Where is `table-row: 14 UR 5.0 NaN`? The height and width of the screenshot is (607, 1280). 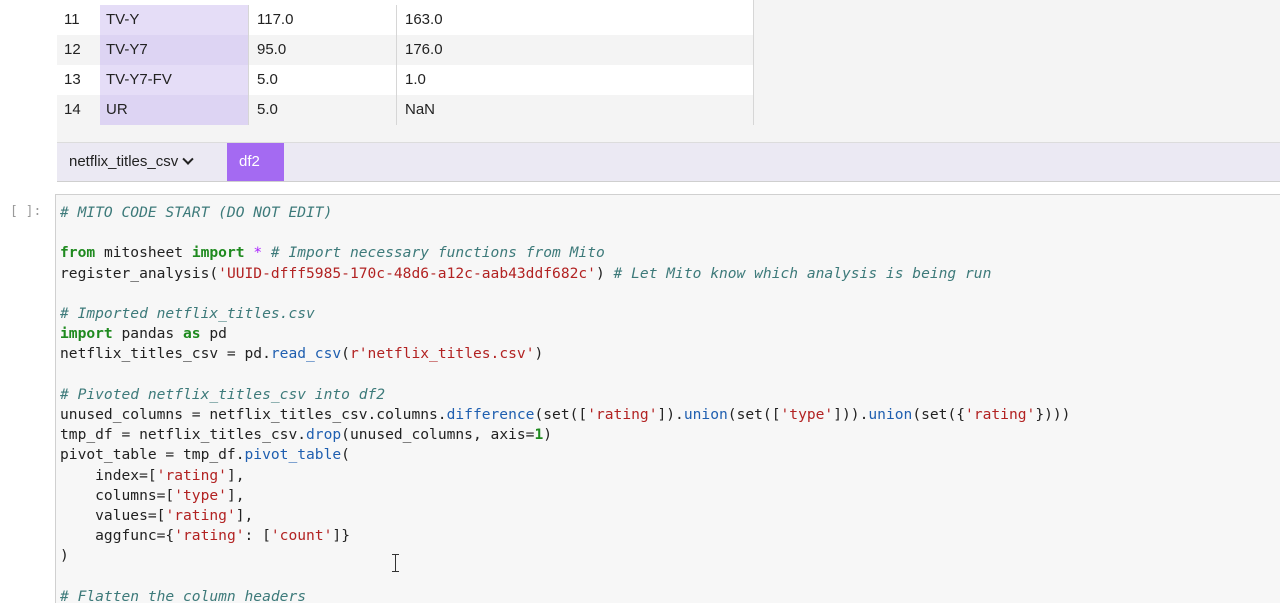 table-row: 14 UR 5.0 NaN is located at coordinates (405, 110).